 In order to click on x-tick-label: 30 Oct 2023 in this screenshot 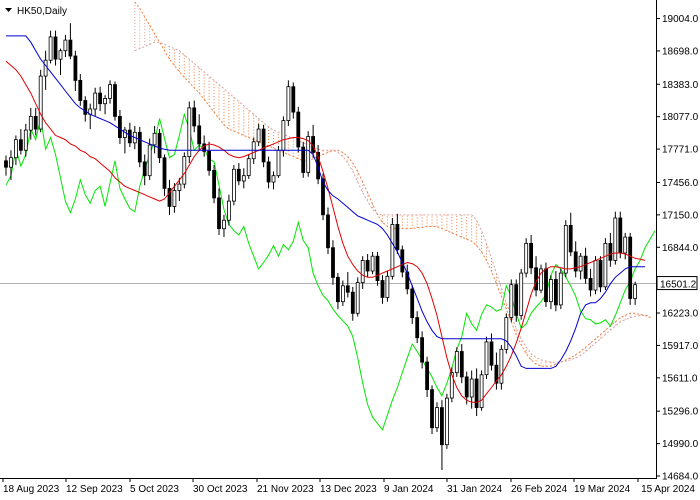, I will do `click(220, 489)`.